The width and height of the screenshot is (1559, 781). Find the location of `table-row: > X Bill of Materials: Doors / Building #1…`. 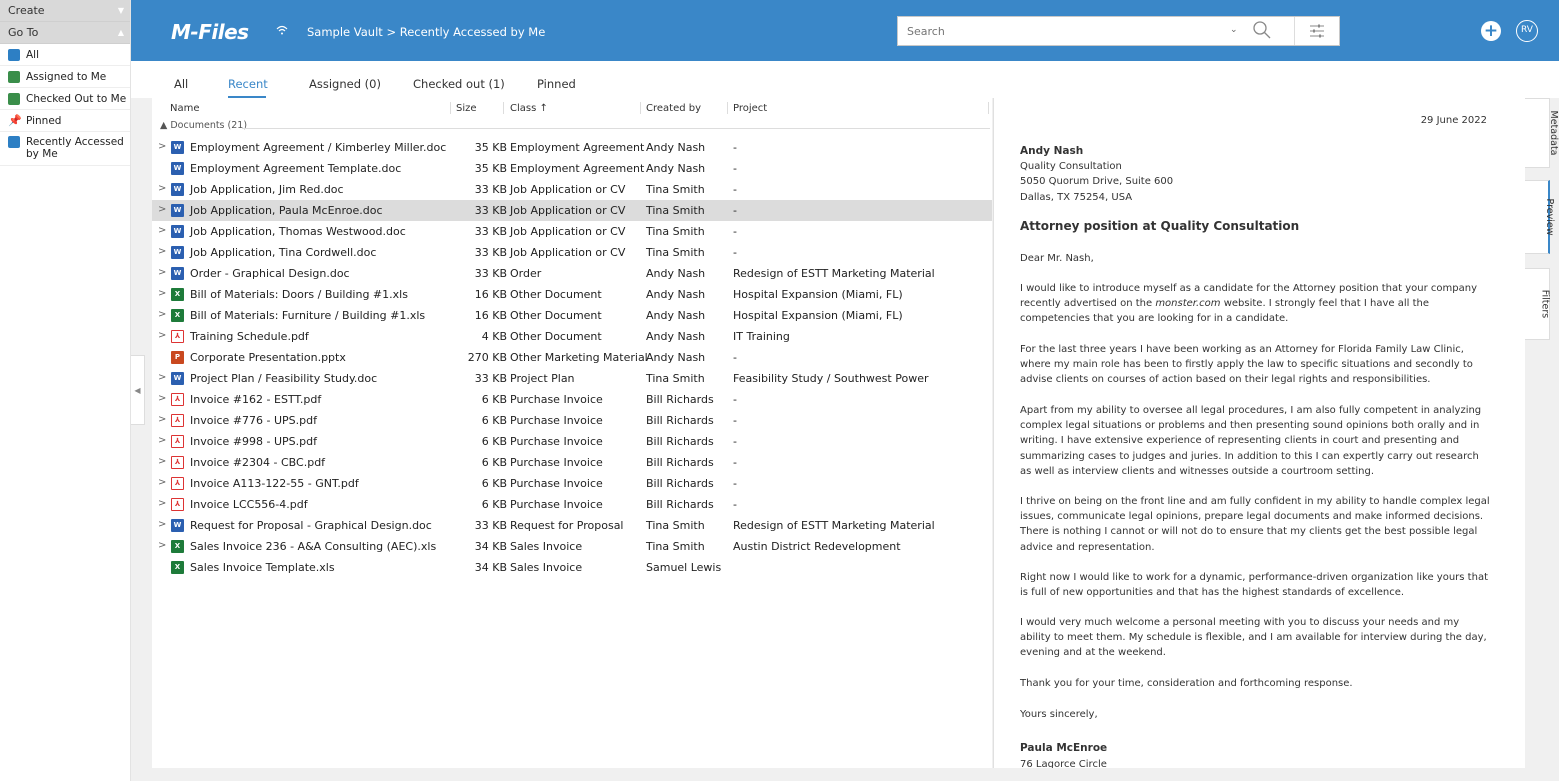

table-row: > X Bill of Materials: Doors / Building #1… is located at coordinates (572, 294).